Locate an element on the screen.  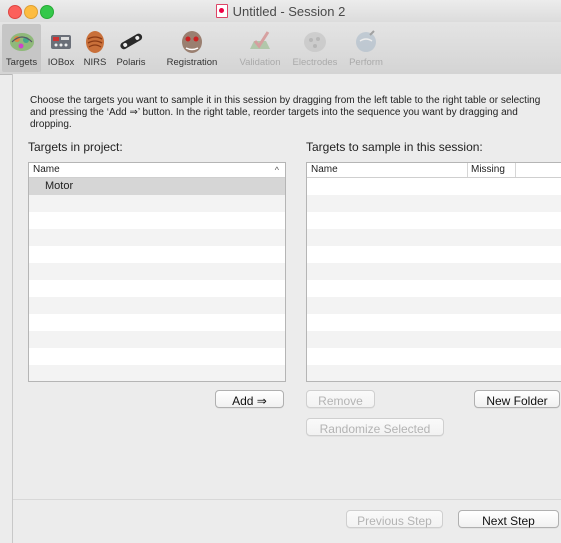
polaris-icon is located at coordinates (131, 41).